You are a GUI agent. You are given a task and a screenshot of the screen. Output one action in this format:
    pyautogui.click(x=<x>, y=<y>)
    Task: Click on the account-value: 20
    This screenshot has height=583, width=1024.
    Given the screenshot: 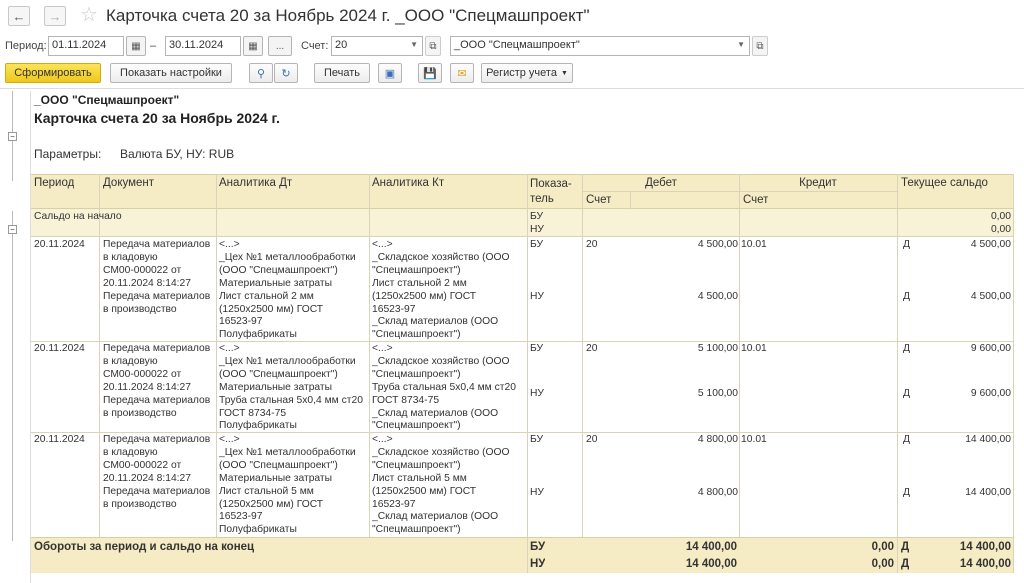 What is the action you would take?
    pyautogui.click(x=341, y=45)
    